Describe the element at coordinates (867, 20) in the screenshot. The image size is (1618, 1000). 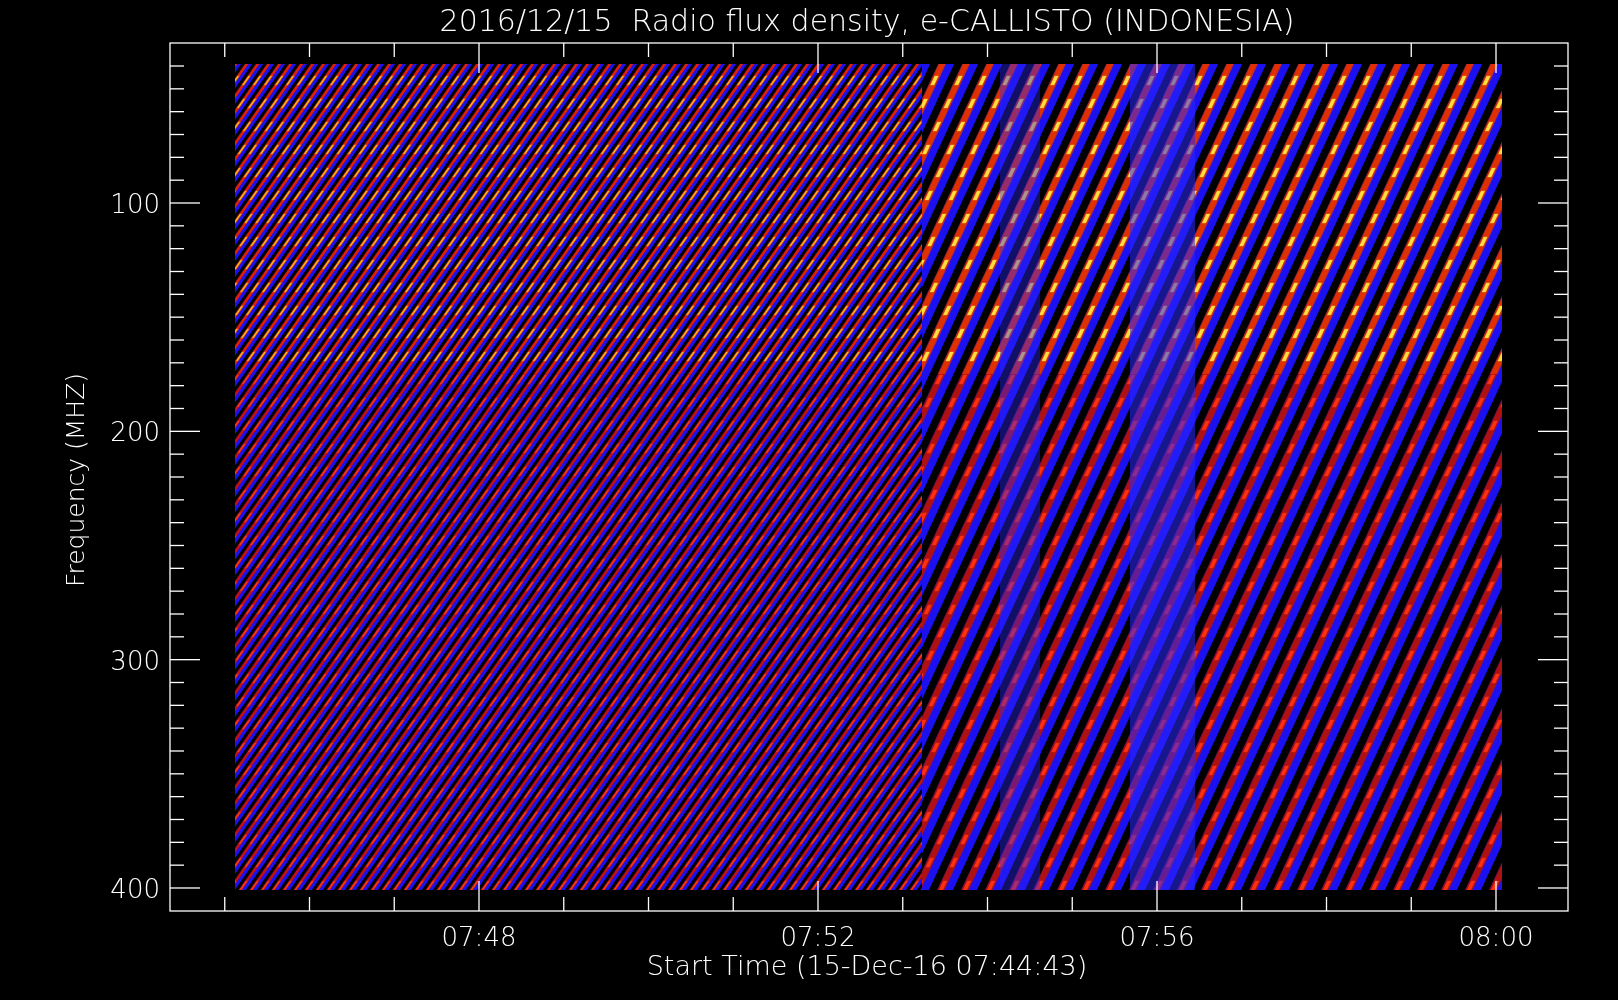
I see `chart-title: 2016/12/15 Radio flux density, e-CALLISTO (INDONESIA)` at that location.